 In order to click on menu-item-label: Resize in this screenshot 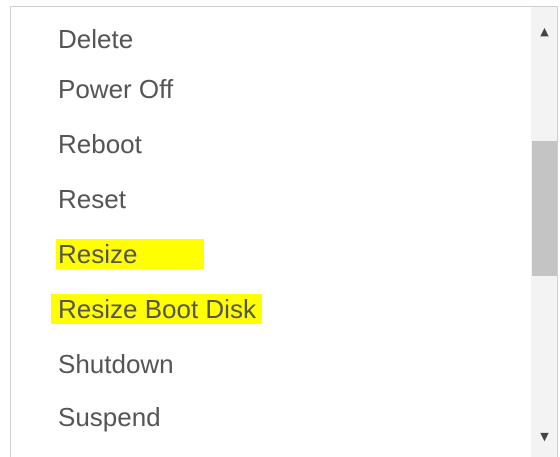, I will do `click(130, 254)`.